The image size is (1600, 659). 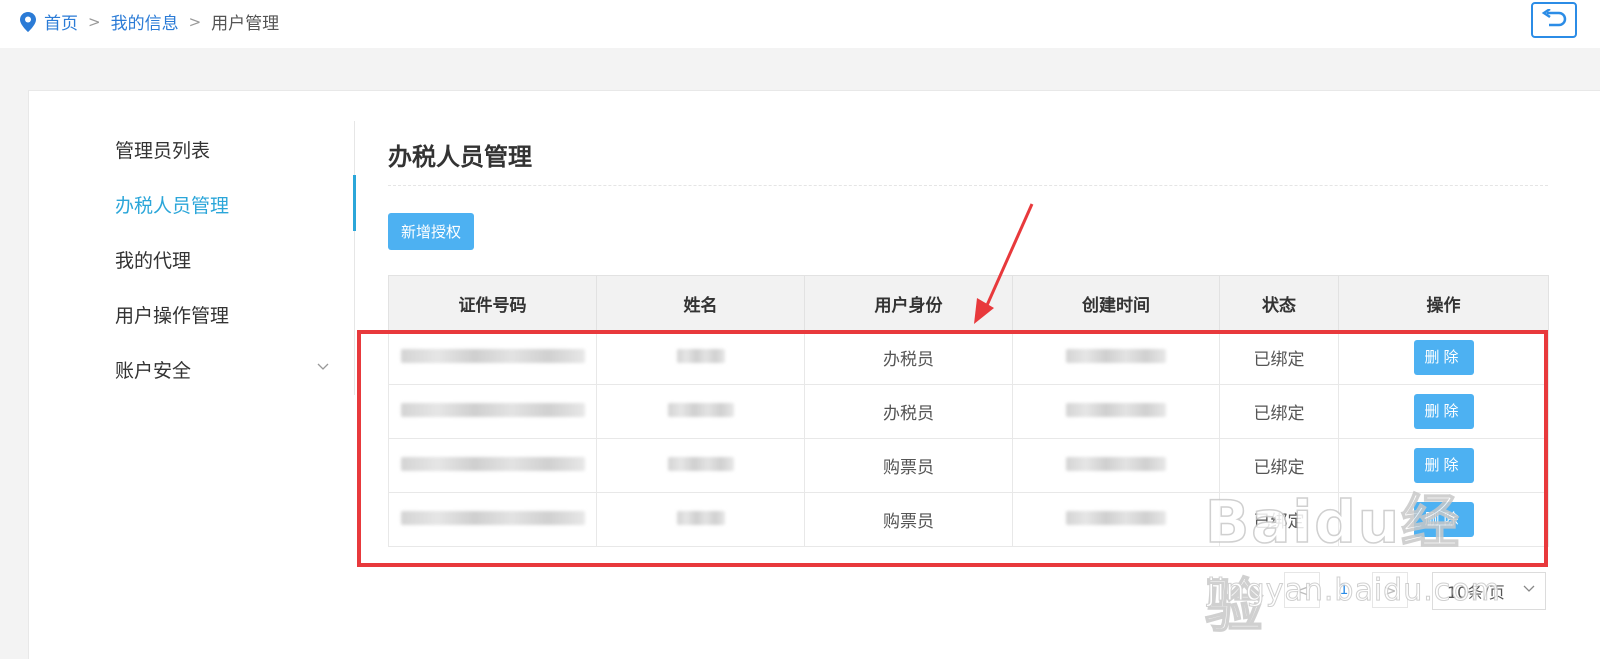 I want to click on menu-item-admin-list: 管理员列表, so click(x=235, y=149).